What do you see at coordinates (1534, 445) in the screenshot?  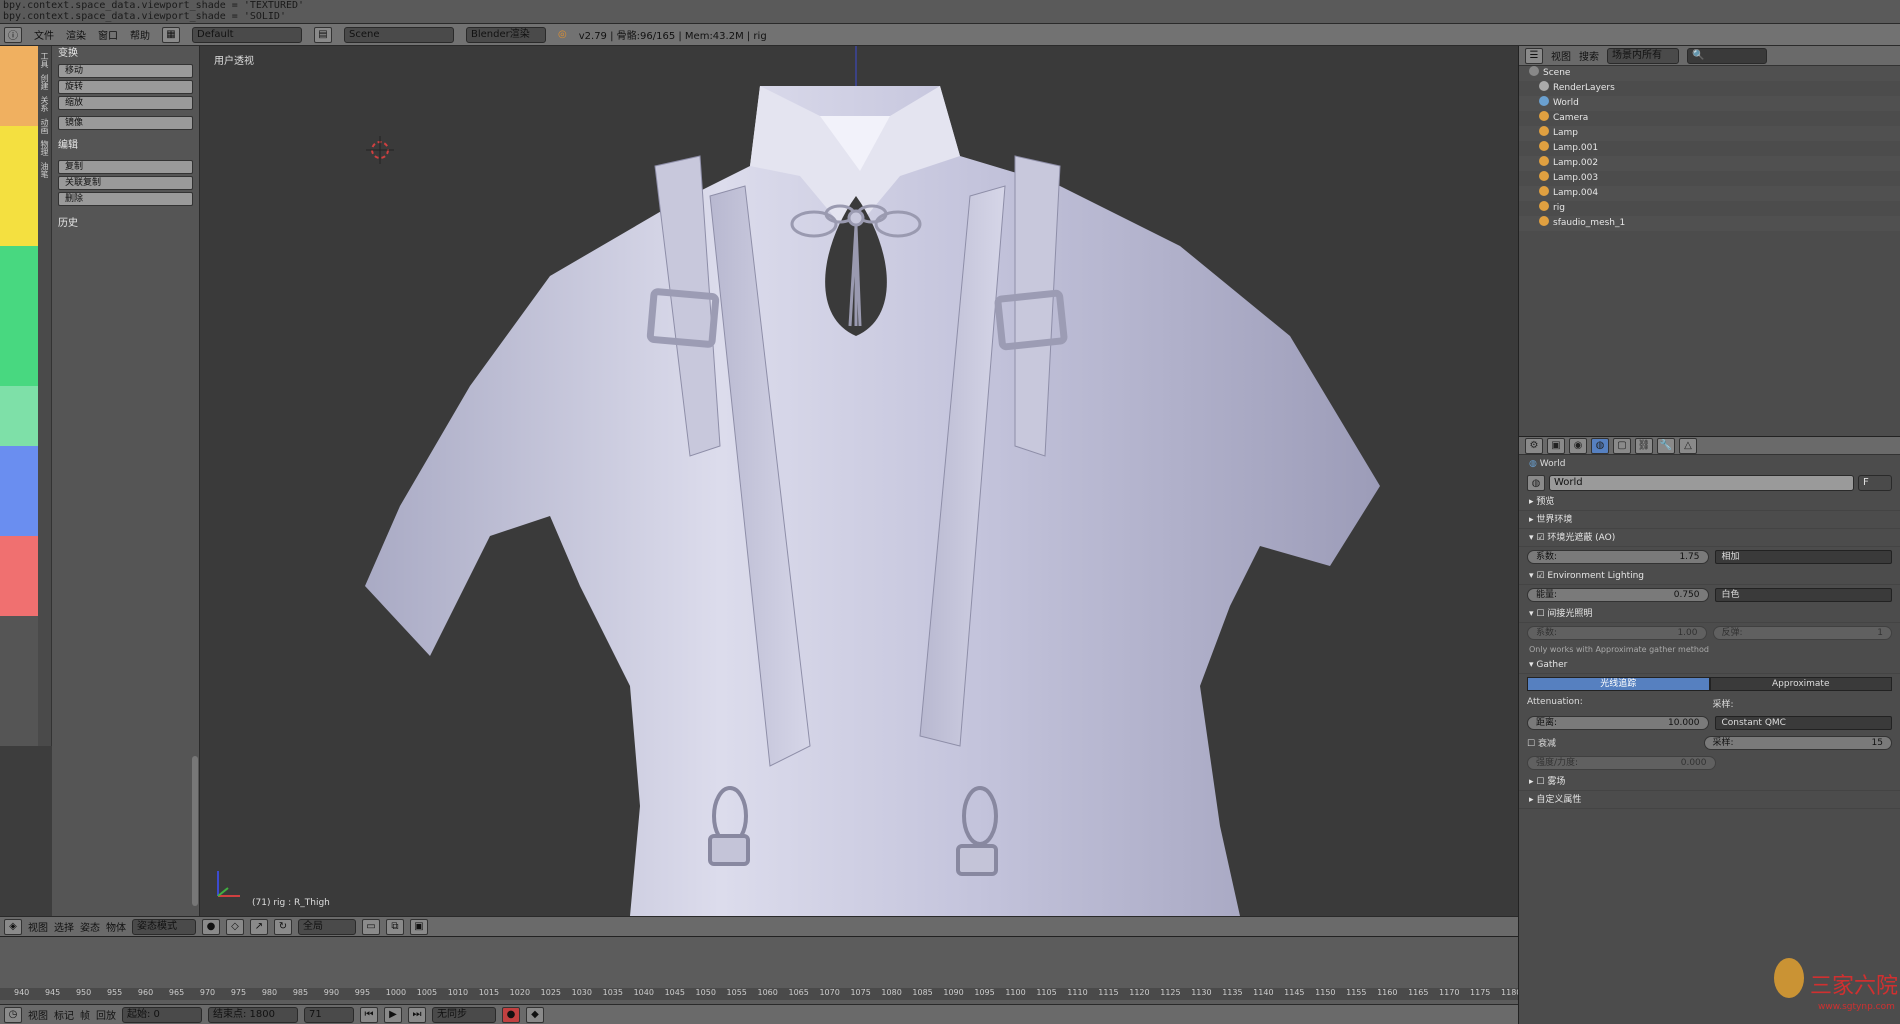 I see `editor-type-properties-icon: ⚙` at bounding box center [1534, 445].